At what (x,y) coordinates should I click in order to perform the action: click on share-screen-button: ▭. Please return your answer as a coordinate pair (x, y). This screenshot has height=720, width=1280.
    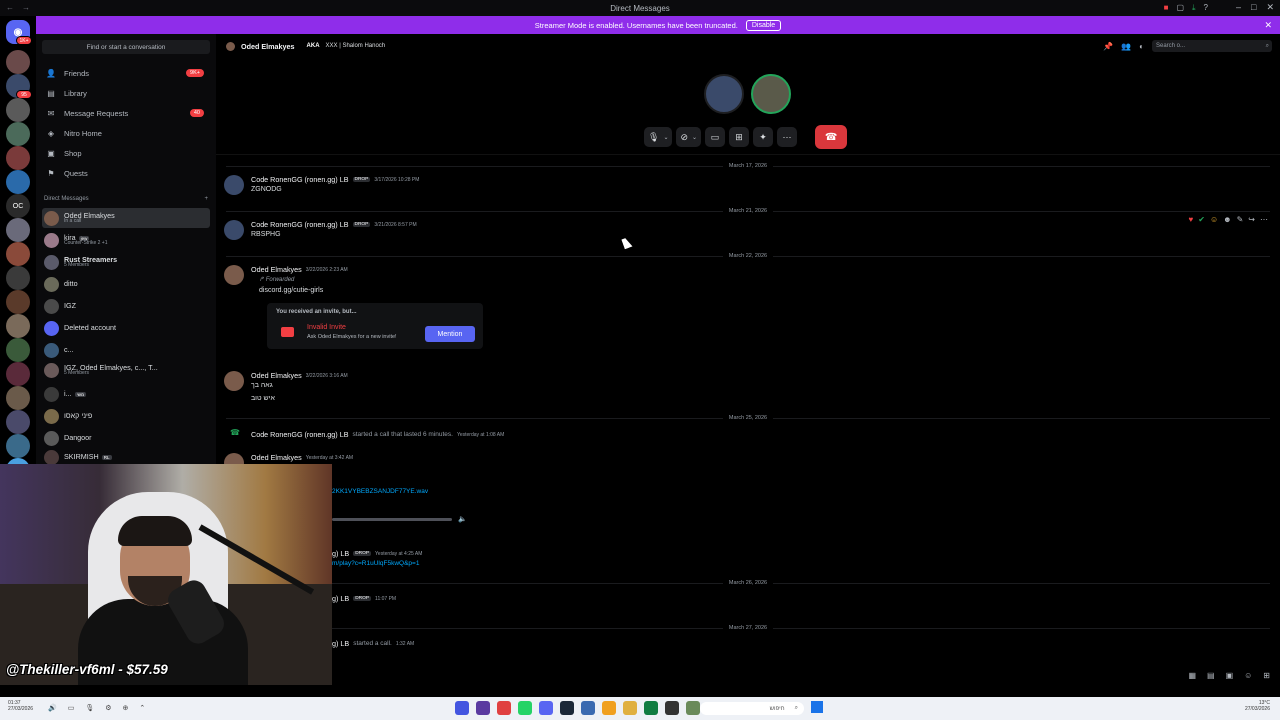
    Looking at the image, I should click on (715, 137).